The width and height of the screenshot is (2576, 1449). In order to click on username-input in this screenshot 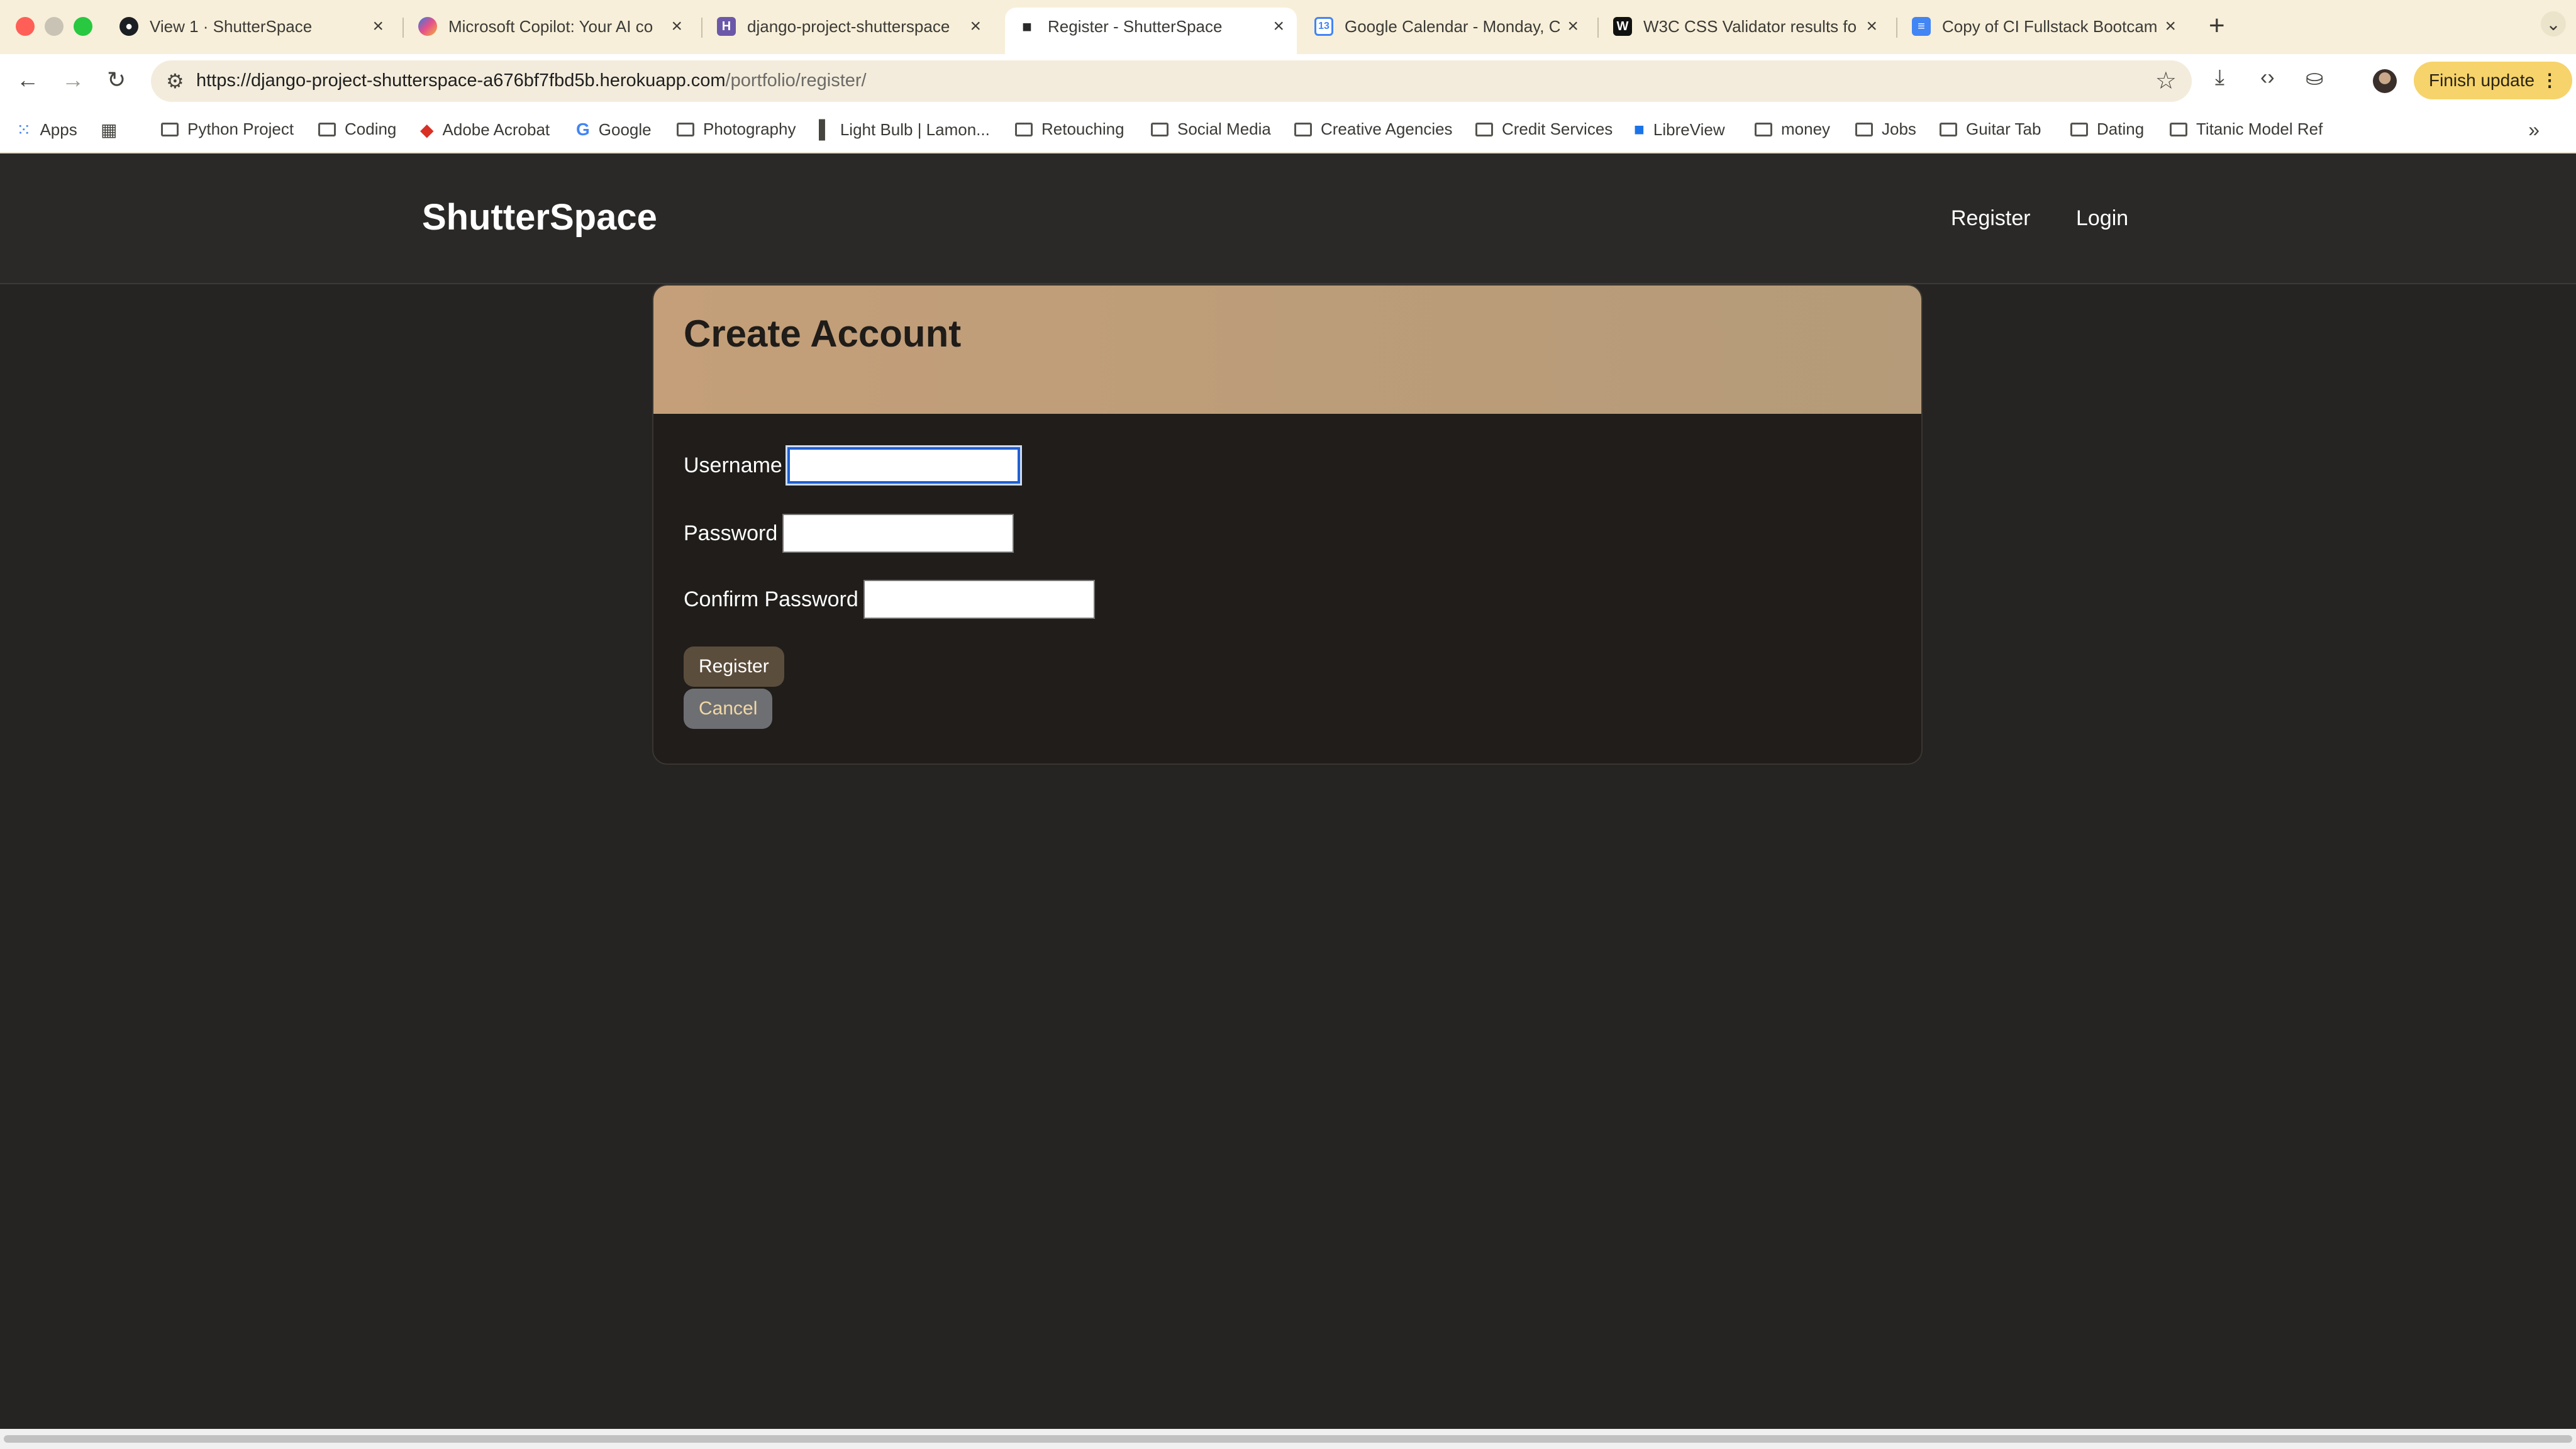, I will do `click(903, 465)`.